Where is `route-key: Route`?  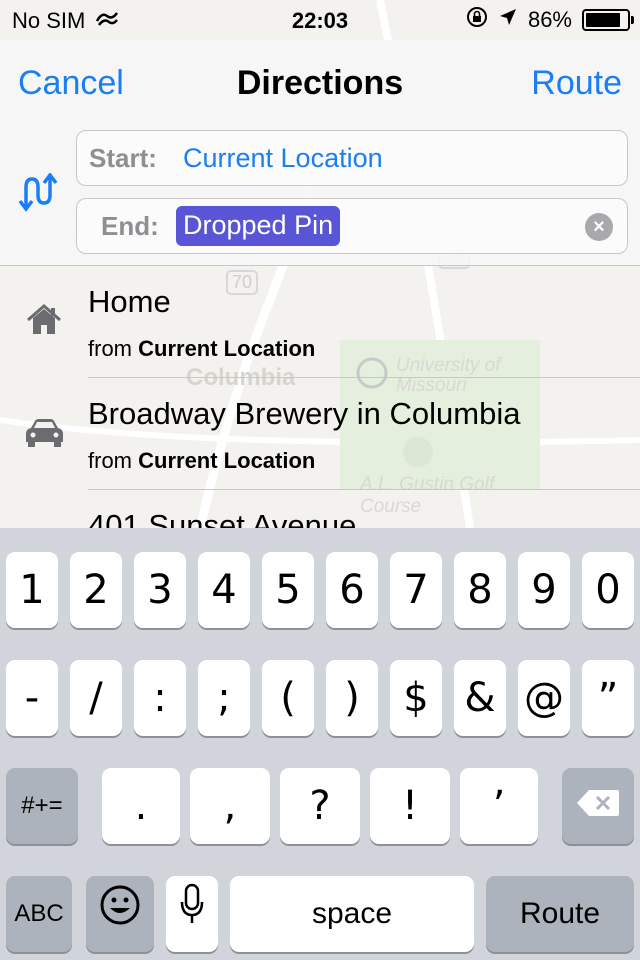 route-key: Route is located at coordinates (560, 914).